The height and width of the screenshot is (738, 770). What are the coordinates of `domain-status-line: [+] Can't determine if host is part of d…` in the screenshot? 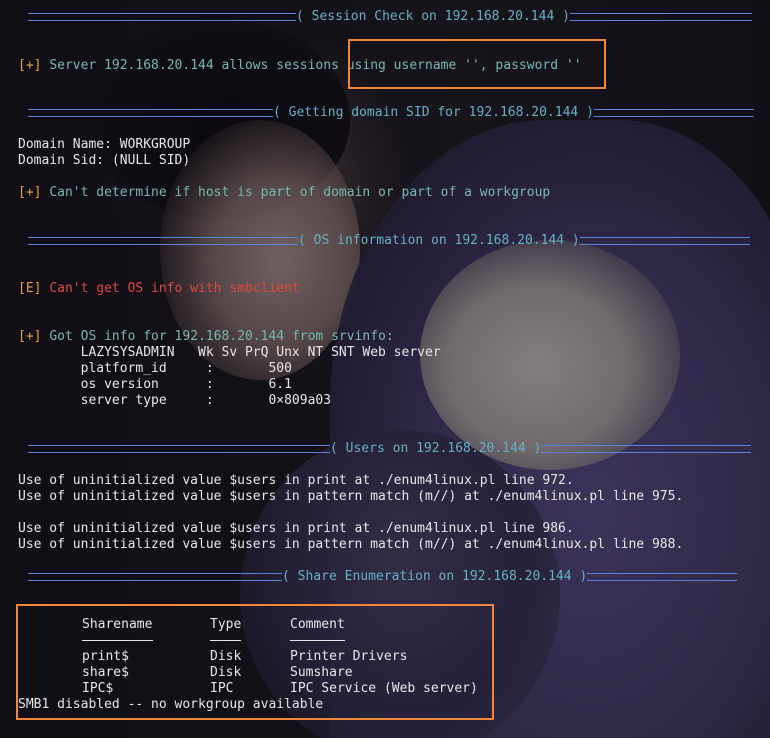 It's located at (284, 192).